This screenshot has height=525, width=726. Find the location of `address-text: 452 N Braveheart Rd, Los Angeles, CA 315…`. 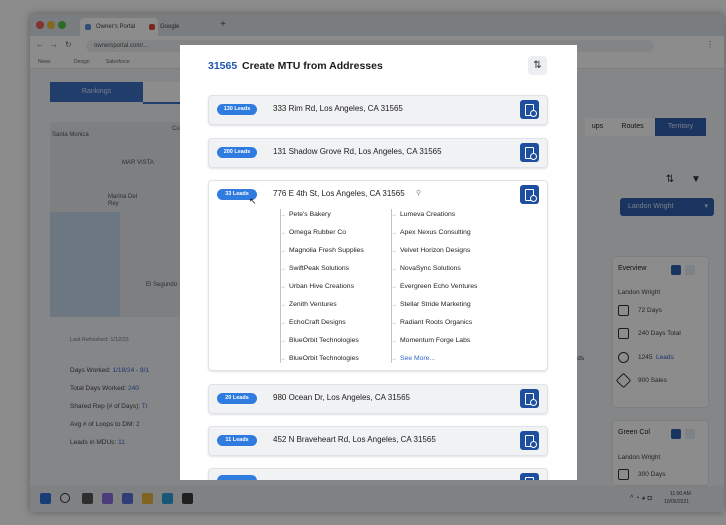

address-text: 452 N Braveheart Rd, Los Angeles, CA 315… is located at coordinates (354, 439).